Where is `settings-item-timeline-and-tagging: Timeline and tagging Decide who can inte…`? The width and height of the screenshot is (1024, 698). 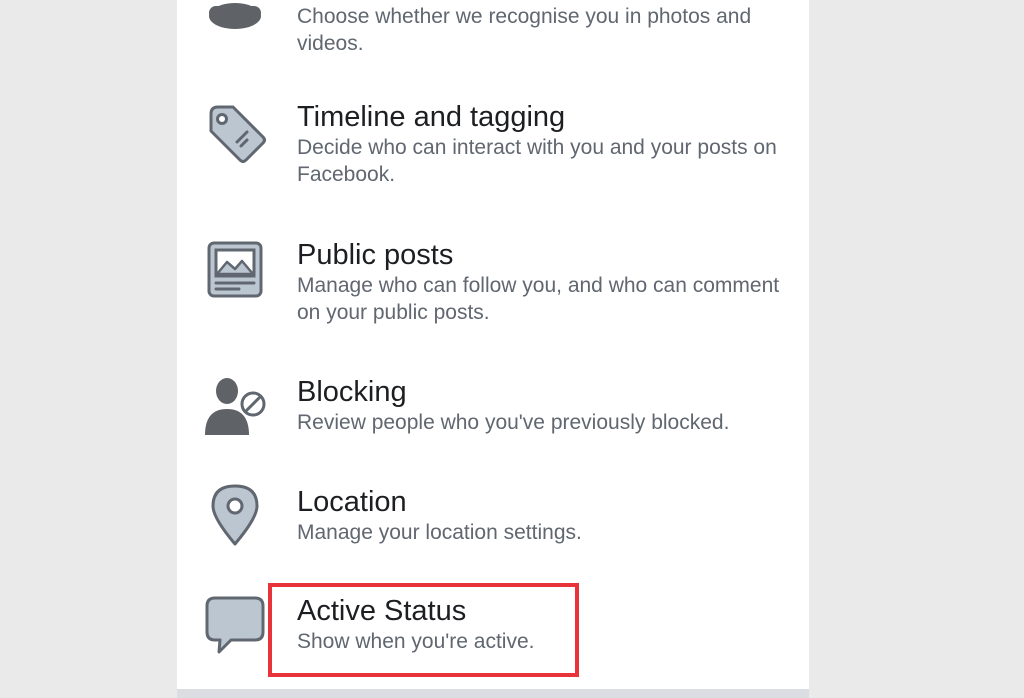
settings-item-timeline-and-tagging: Timeline and tagging Decide who can inte… is located at coordinates (493, 151).